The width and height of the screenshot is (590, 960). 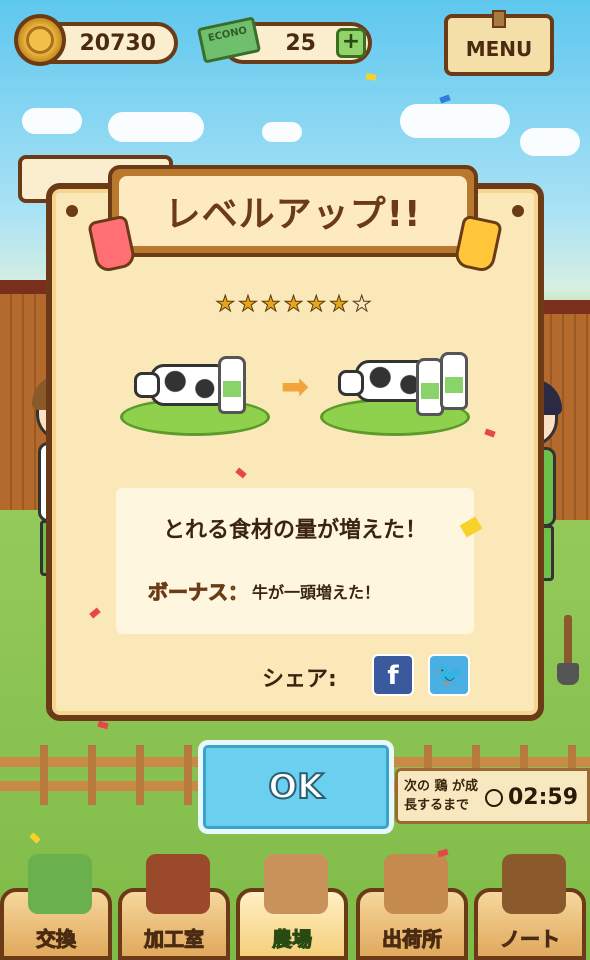 I want to click on arrow-right-icon: ➡, so click(x=295, y=387).